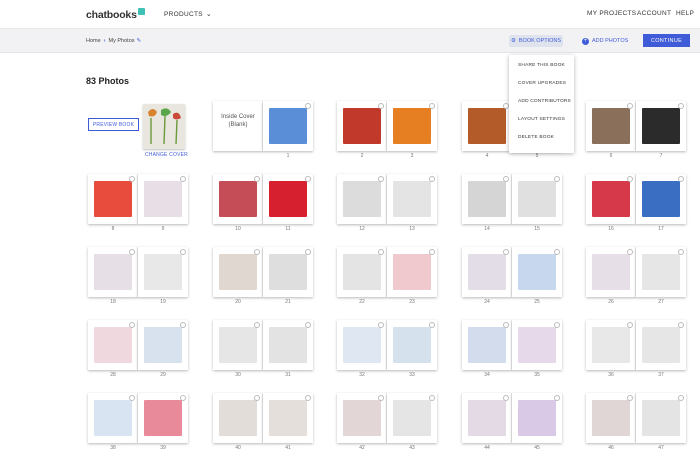 The height and width of the screenshot is (452, 700). What do you see at coordinates (666, 40) in the screenshot?
I see `continue-button: CONTINUE` at bounding box center [666, 40].